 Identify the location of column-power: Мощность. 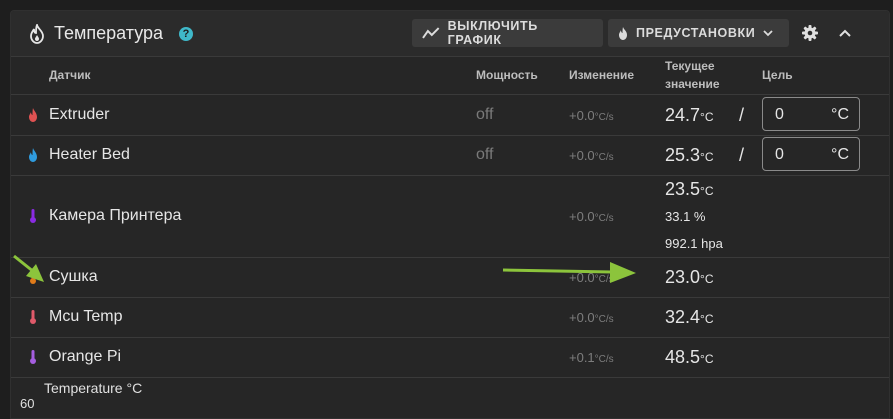
(507, 75).